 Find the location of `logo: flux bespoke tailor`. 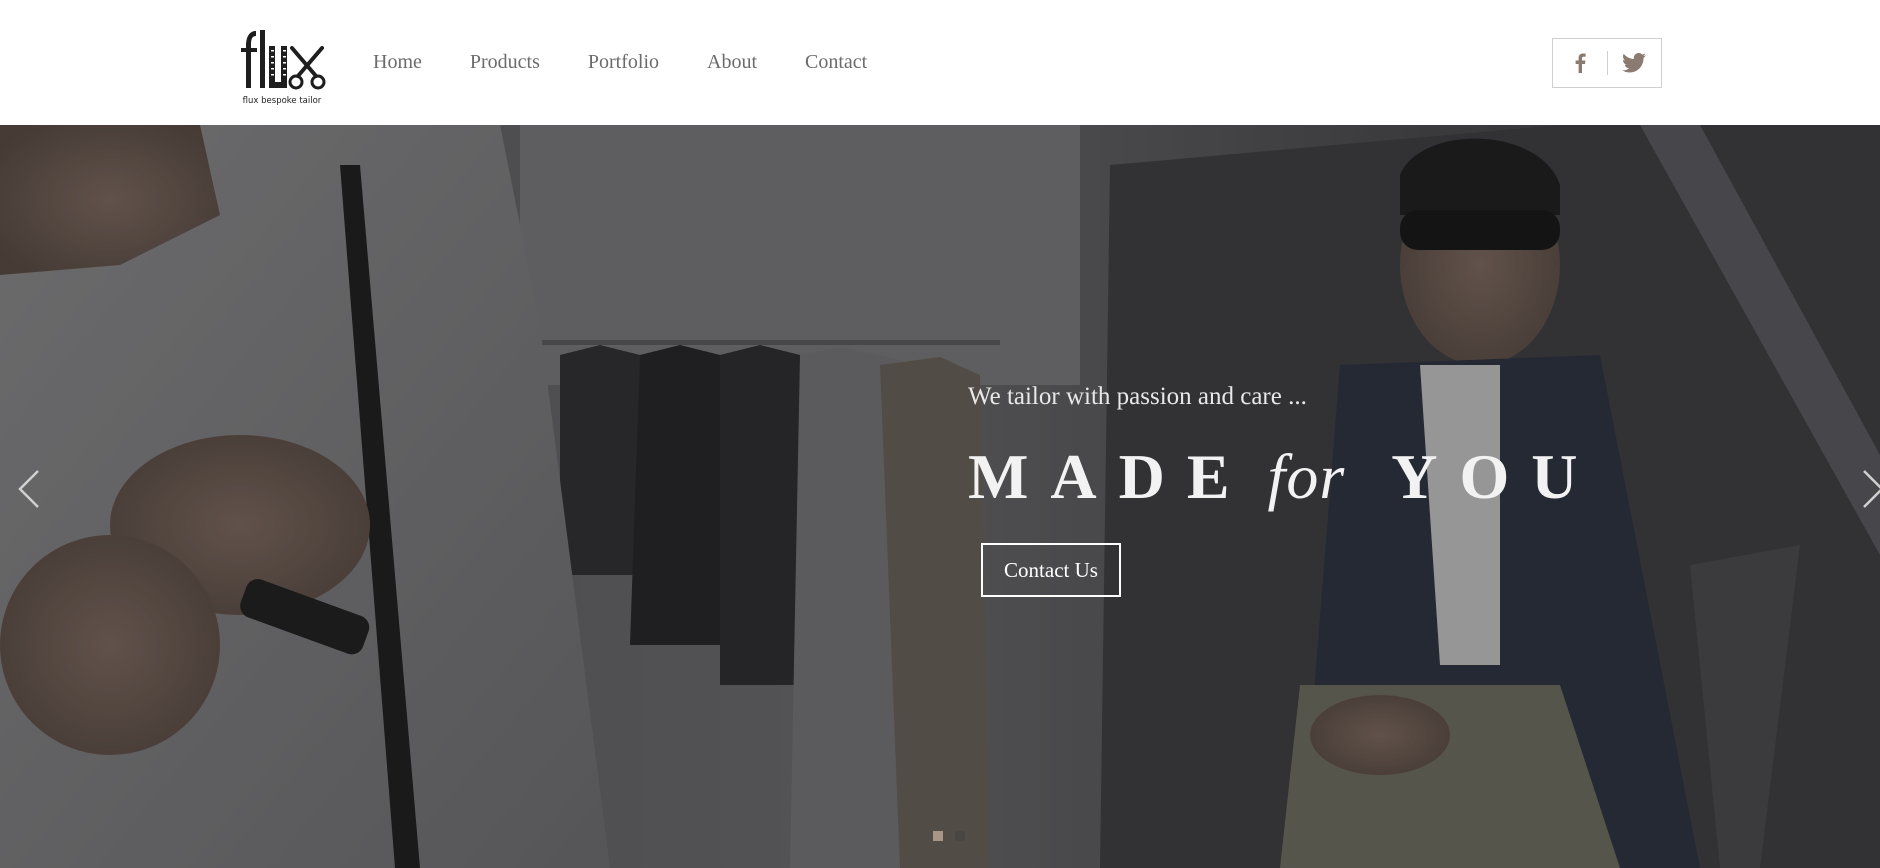

logo: flux bespoke tailor is located at coordinates (282, 67).